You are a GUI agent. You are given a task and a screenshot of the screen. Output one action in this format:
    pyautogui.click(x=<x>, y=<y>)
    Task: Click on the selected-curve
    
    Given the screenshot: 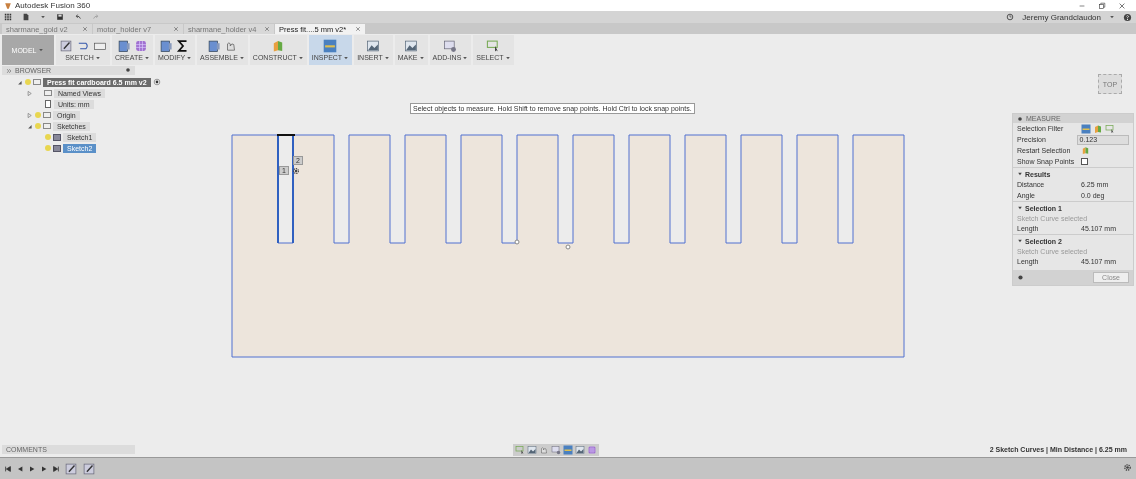 What is the action you would take?
    pyautogui.click(x=285, y=189)
    